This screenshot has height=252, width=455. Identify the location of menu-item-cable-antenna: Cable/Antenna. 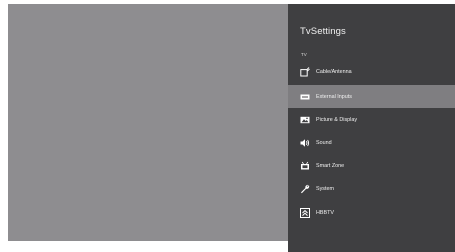
(371, 71).